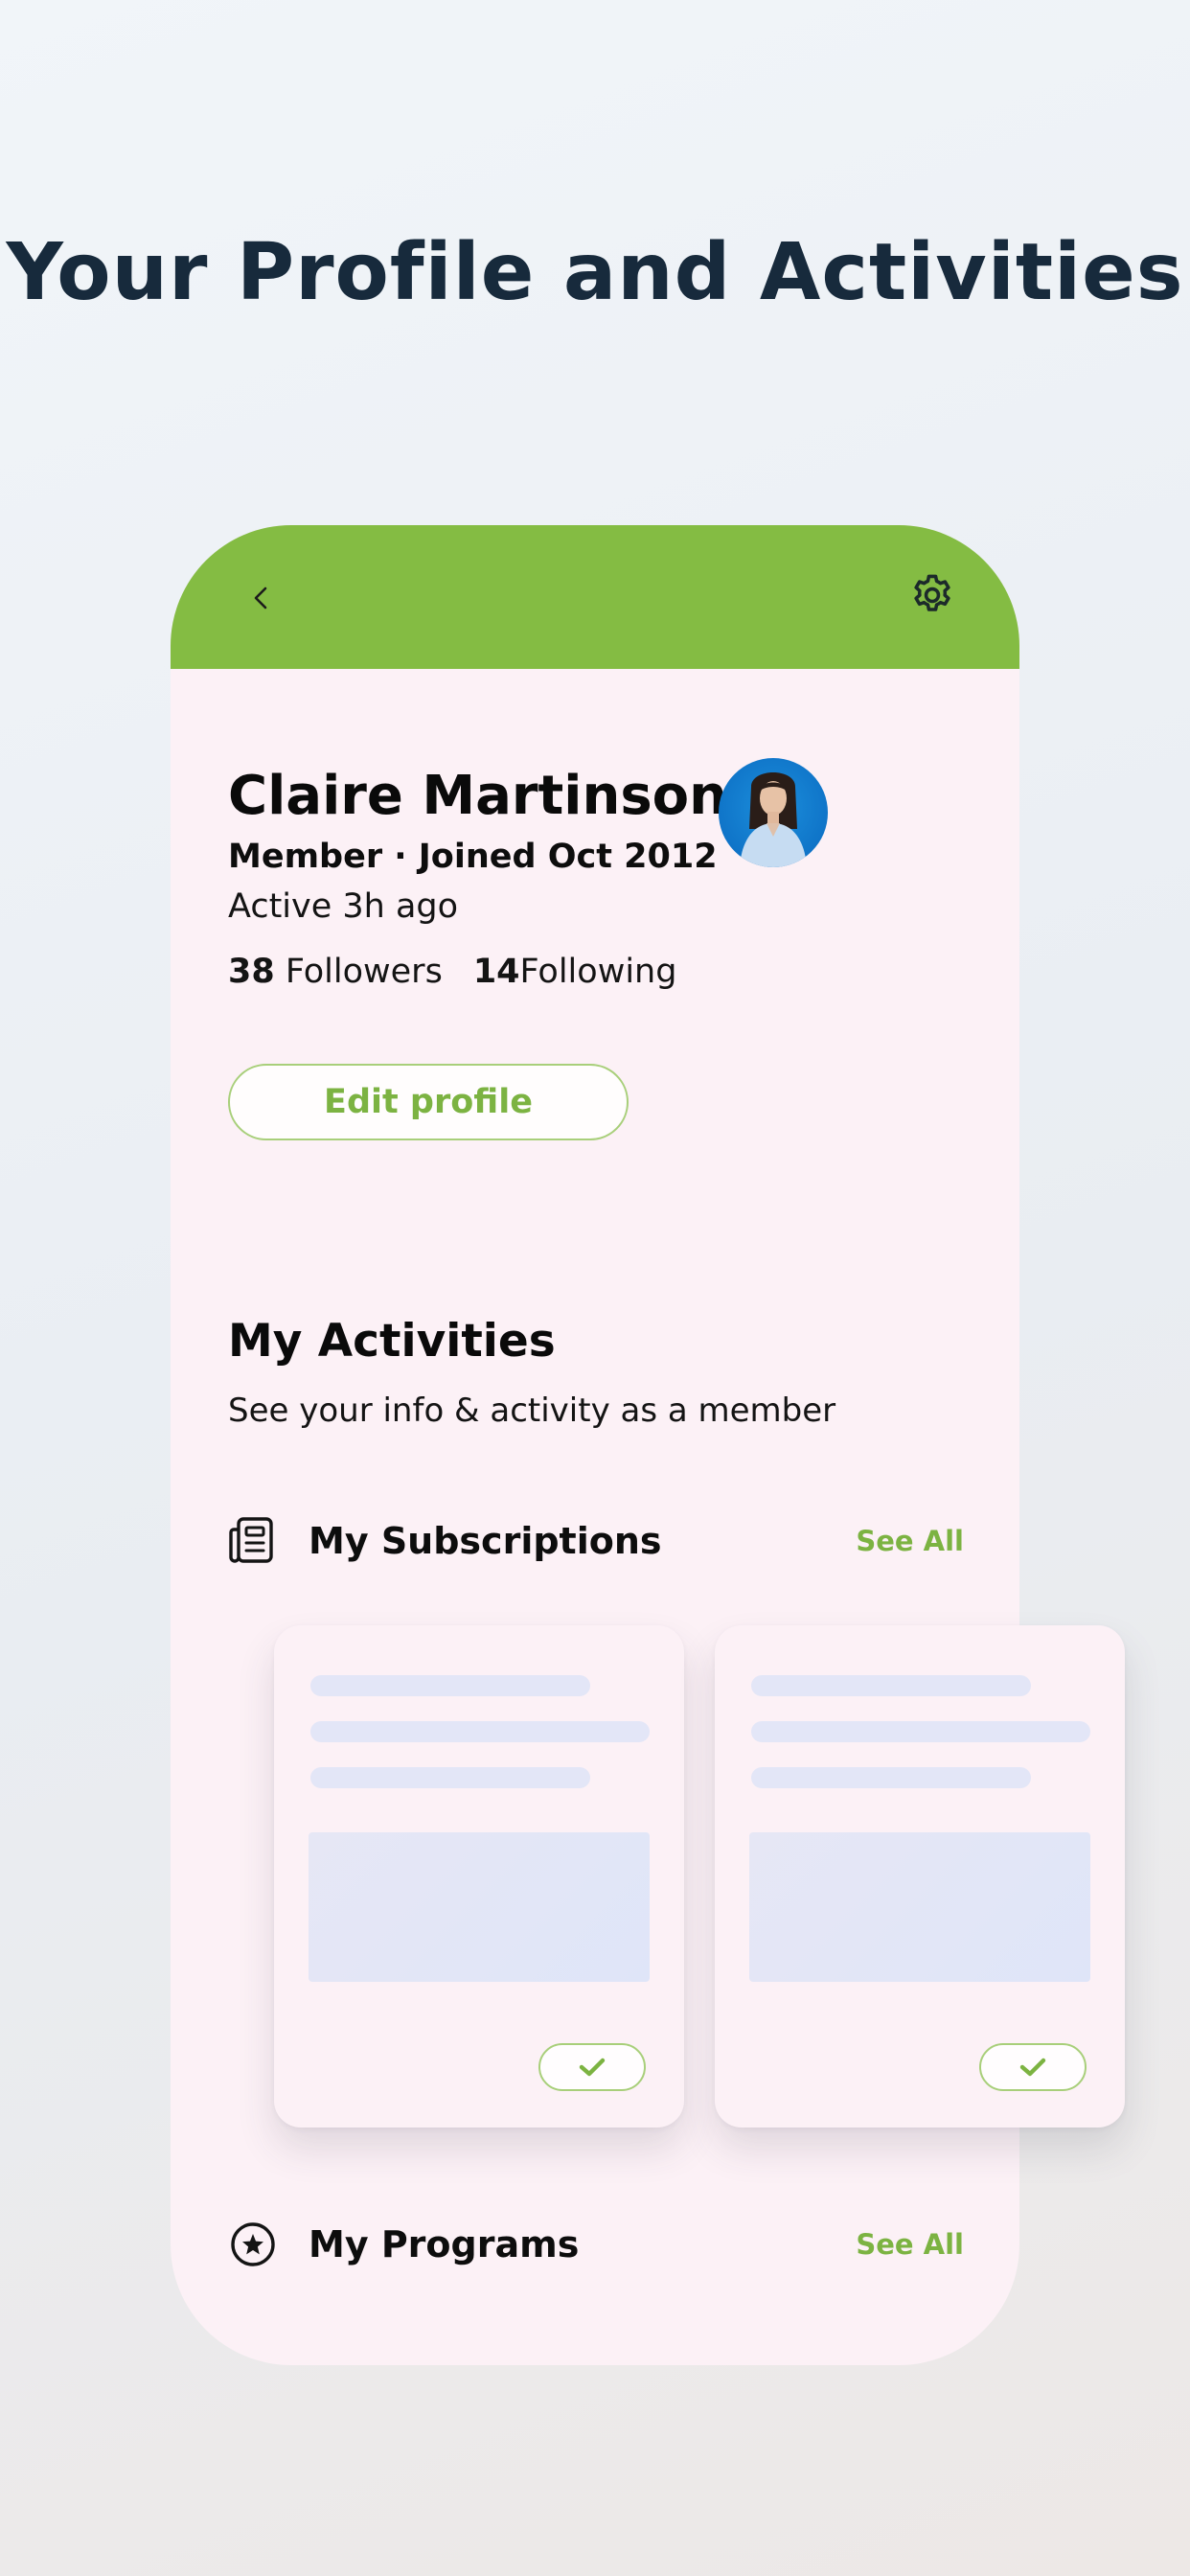 The image size is (1190, 2576). Describe the element at coordinates (445, 2244) in the screenshot. I see `programs-title: My Programs` at that location.